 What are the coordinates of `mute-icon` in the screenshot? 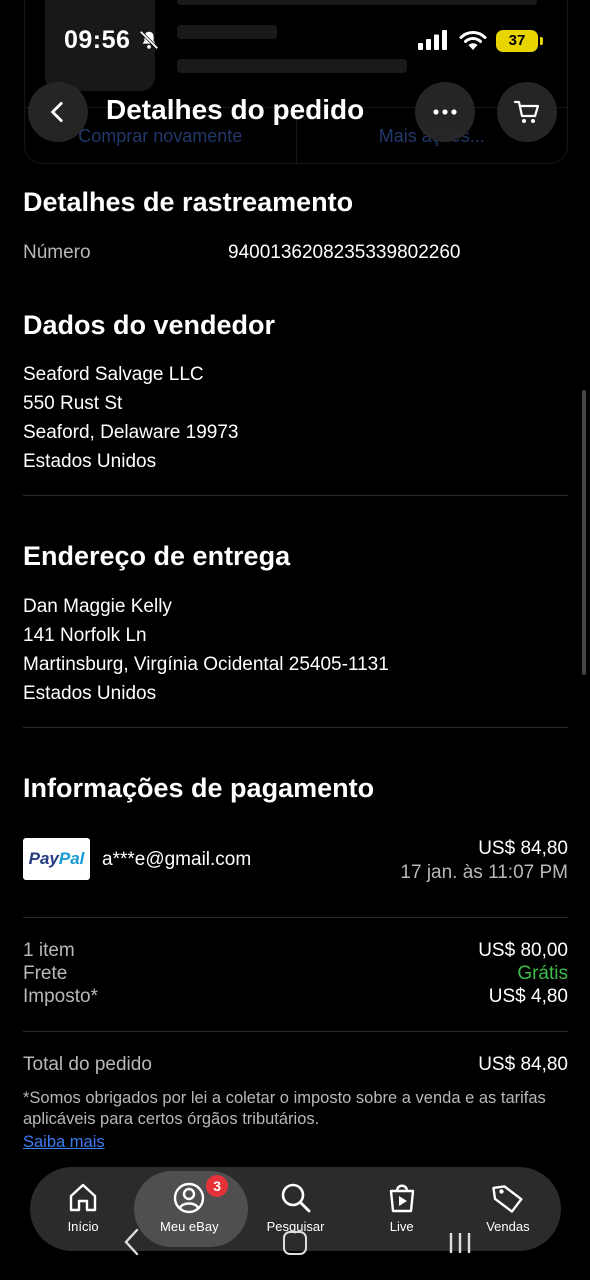 It's located at (149, 40).